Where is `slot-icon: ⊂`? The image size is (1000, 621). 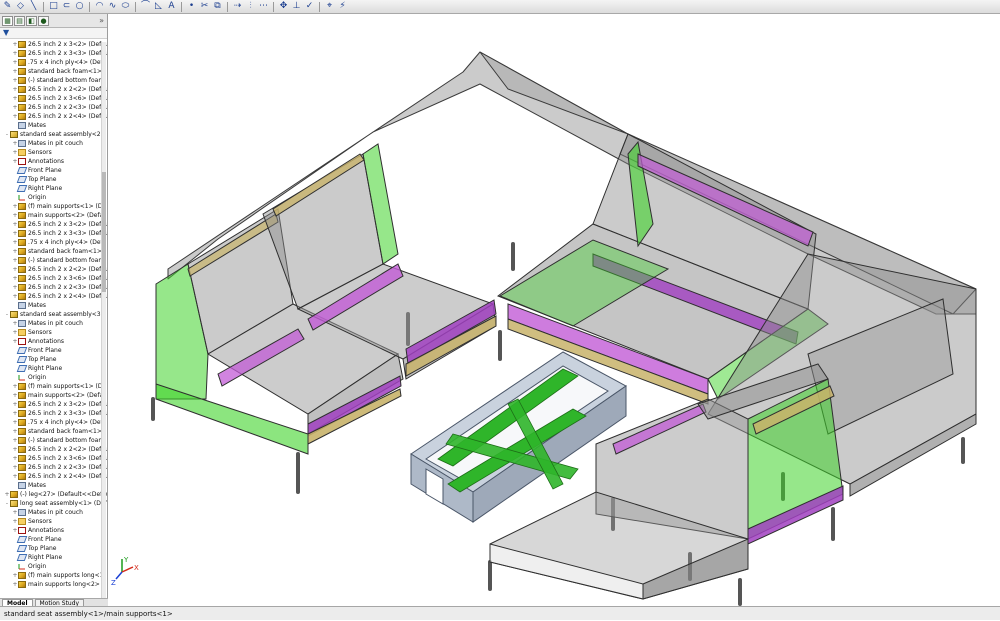
slot-icon: ⊂ is located at coordinates (66, 6).